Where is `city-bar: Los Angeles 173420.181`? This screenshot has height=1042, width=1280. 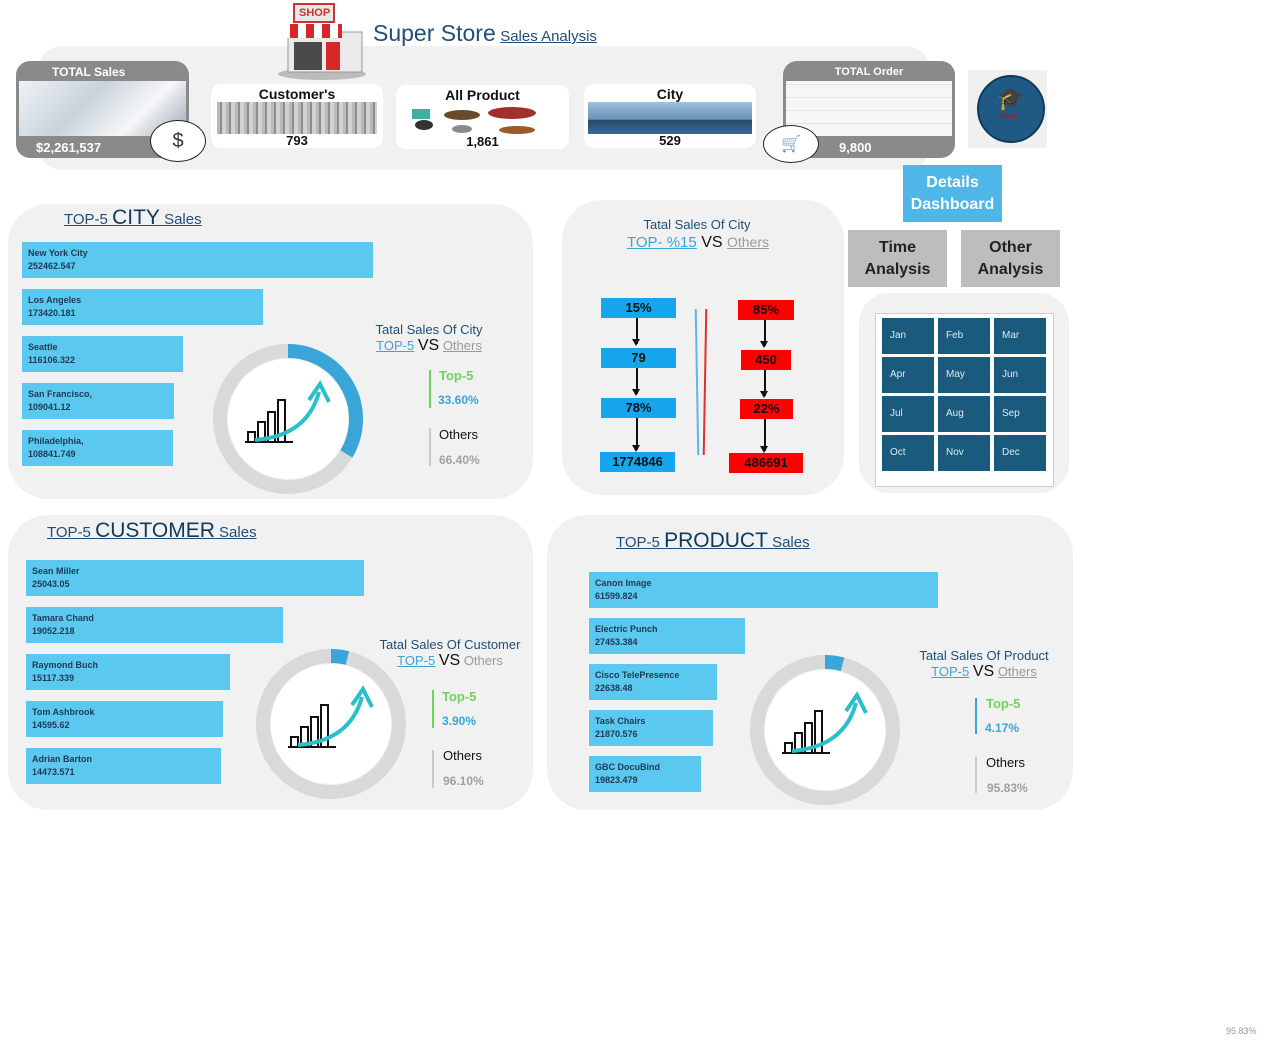
city-bar: Los Angeles 173420.181 is located at coordinates (142, 307).